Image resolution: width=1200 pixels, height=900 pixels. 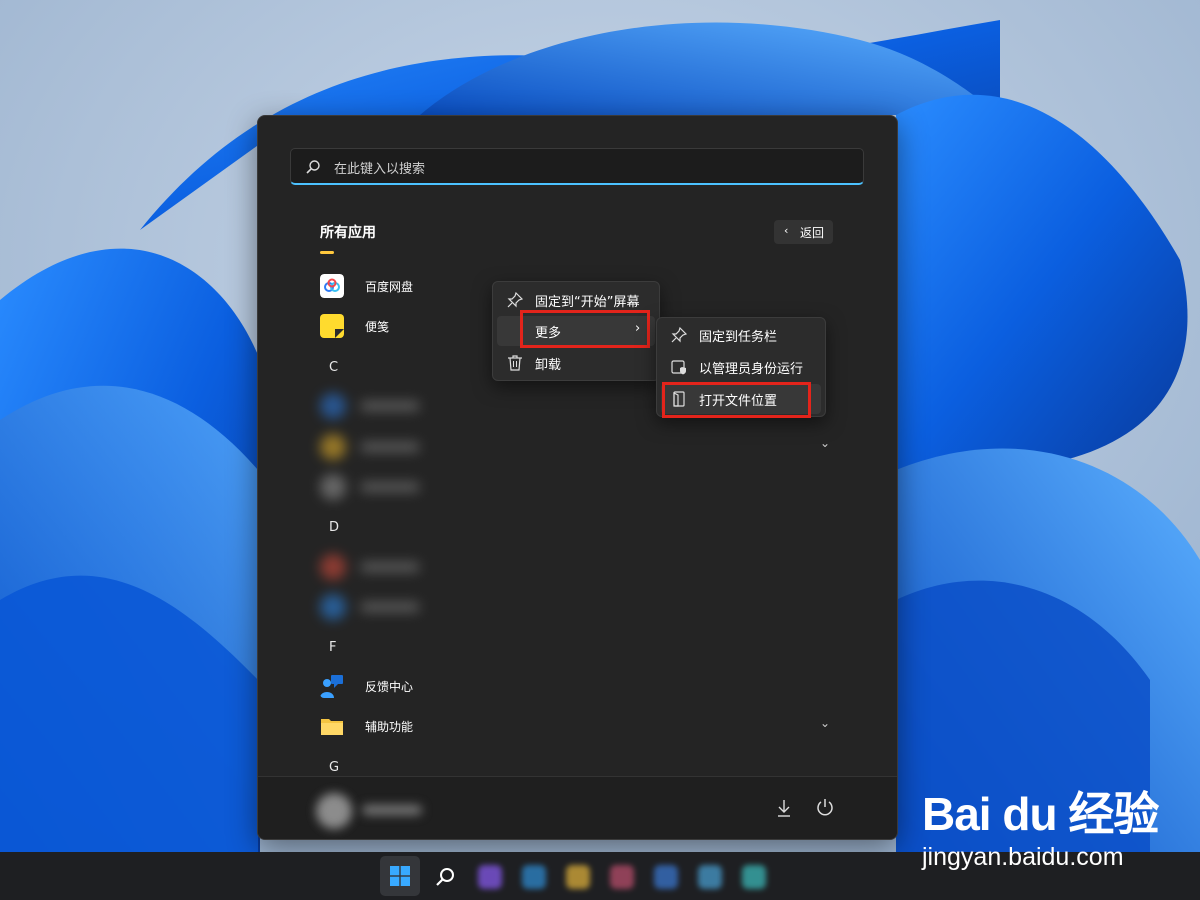 I want to click on search-placeholder: 在此键入以搜索, so click(x=379, y=167).